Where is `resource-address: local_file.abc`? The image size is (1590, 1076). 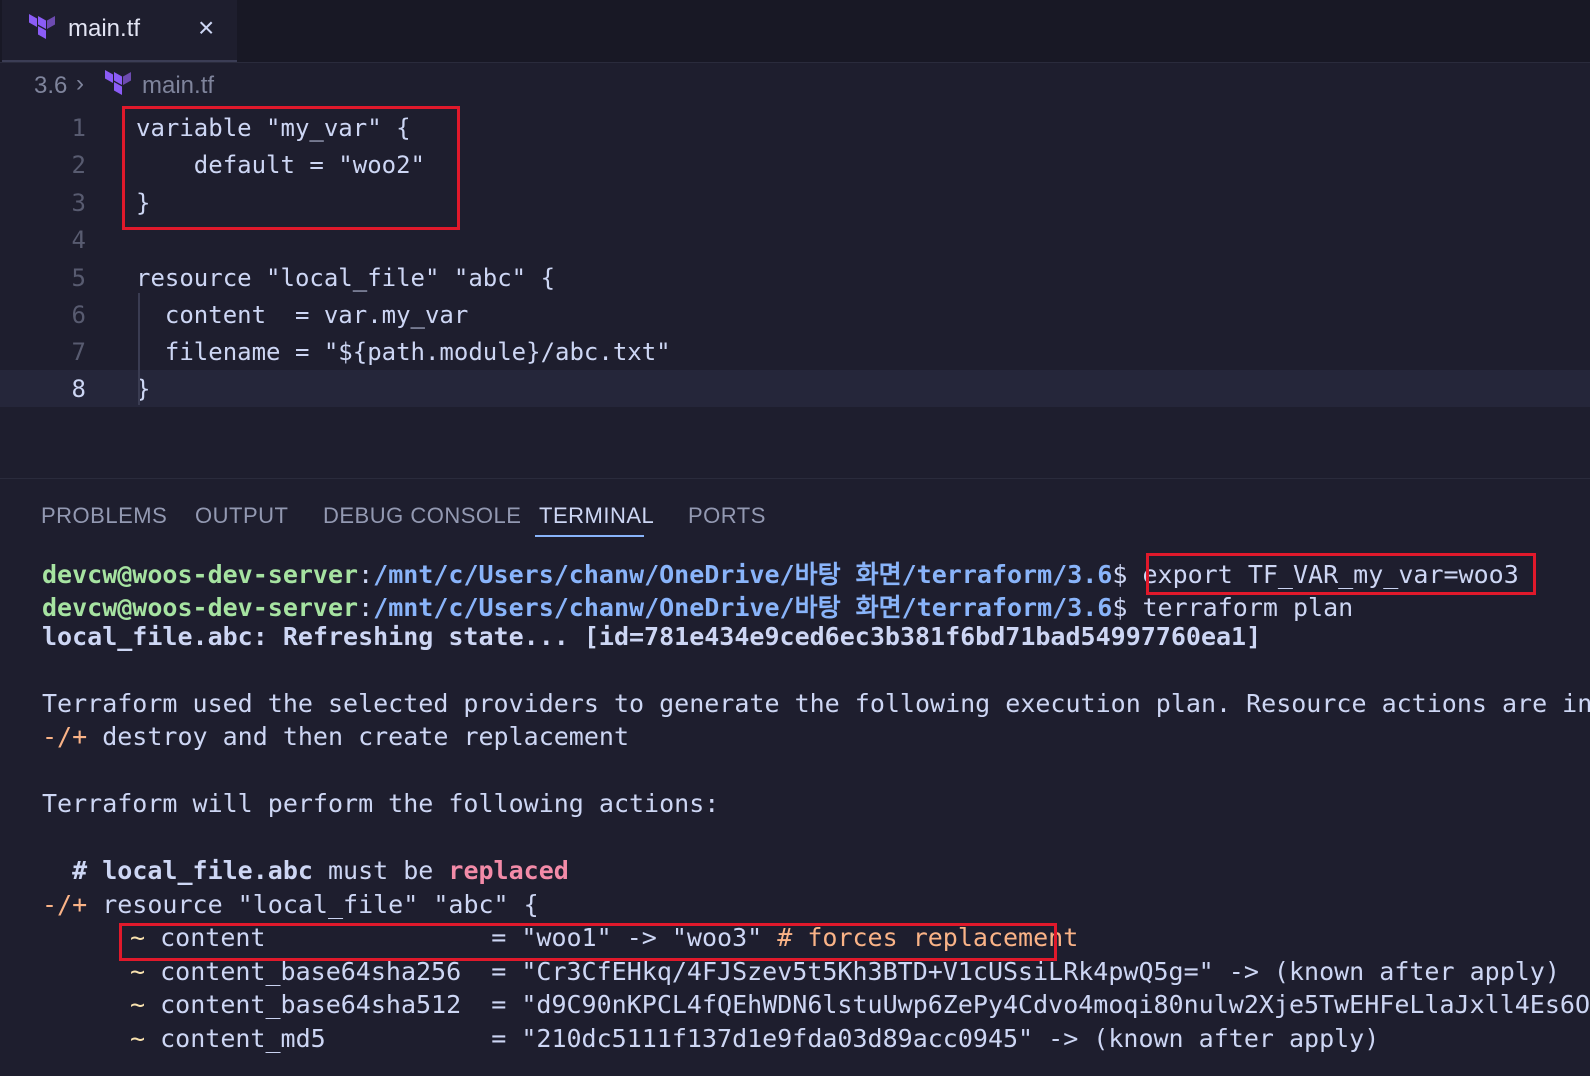
resource-address: local_file.abc is located at coordinates (207, 870).